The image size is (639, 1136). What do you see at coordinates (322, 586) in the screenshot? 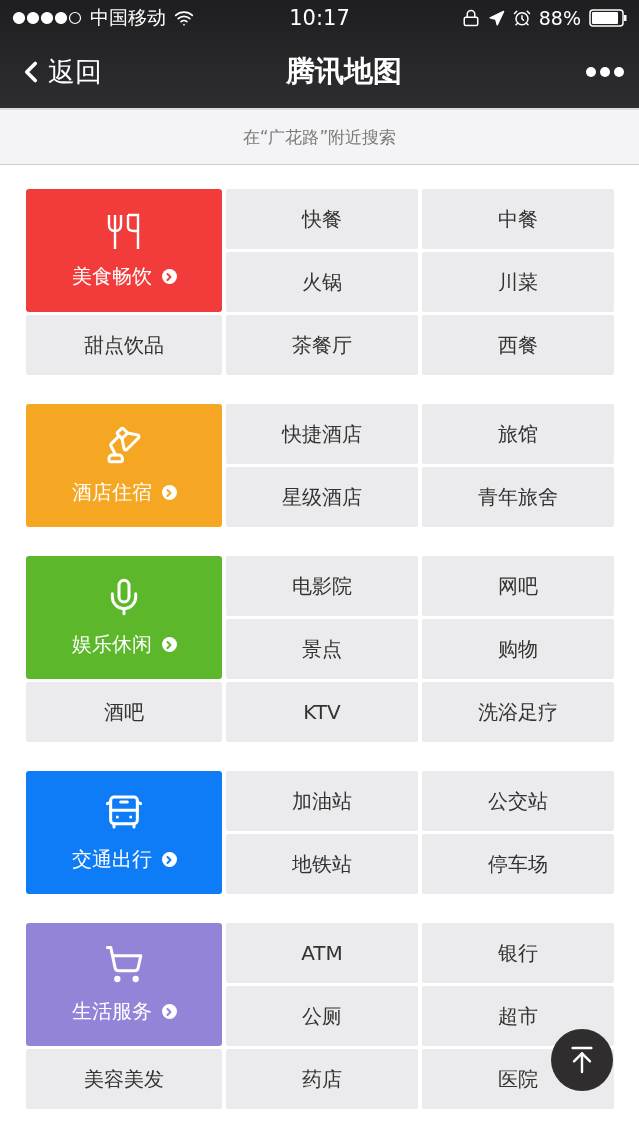
I see `subcategory-tile: 电影院` at bounding box center [322, 586].